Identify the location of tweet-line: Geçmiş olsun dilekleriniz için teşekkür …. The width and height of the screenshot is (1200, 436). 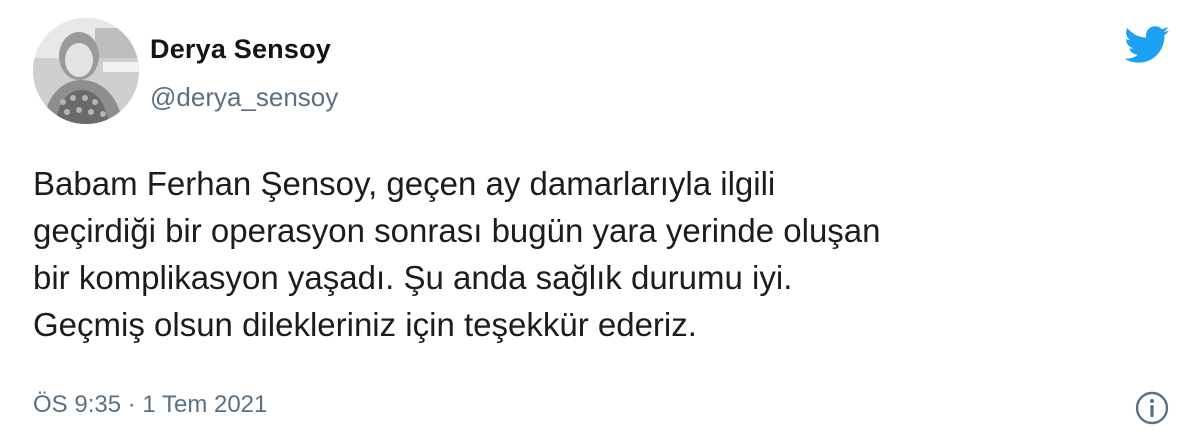
(365, 324).